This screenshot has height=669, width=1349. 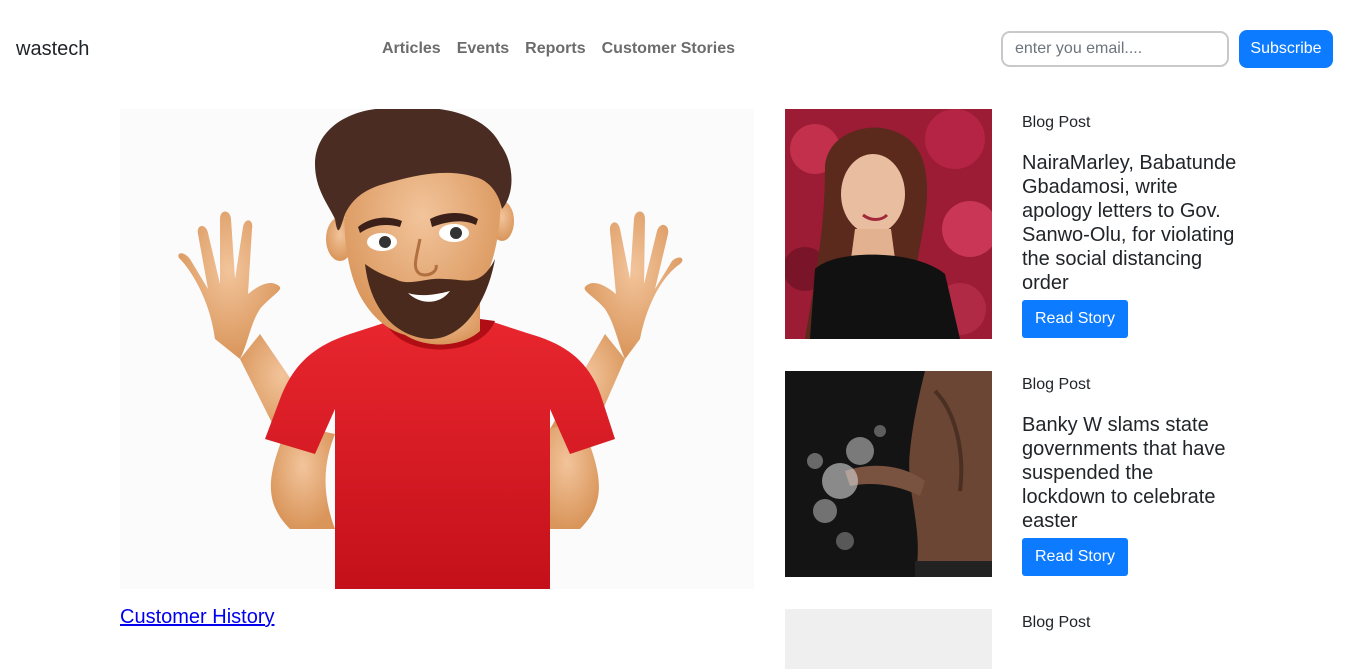 I want to click on post-body: Blog Post, so click(x=1132, y=620).